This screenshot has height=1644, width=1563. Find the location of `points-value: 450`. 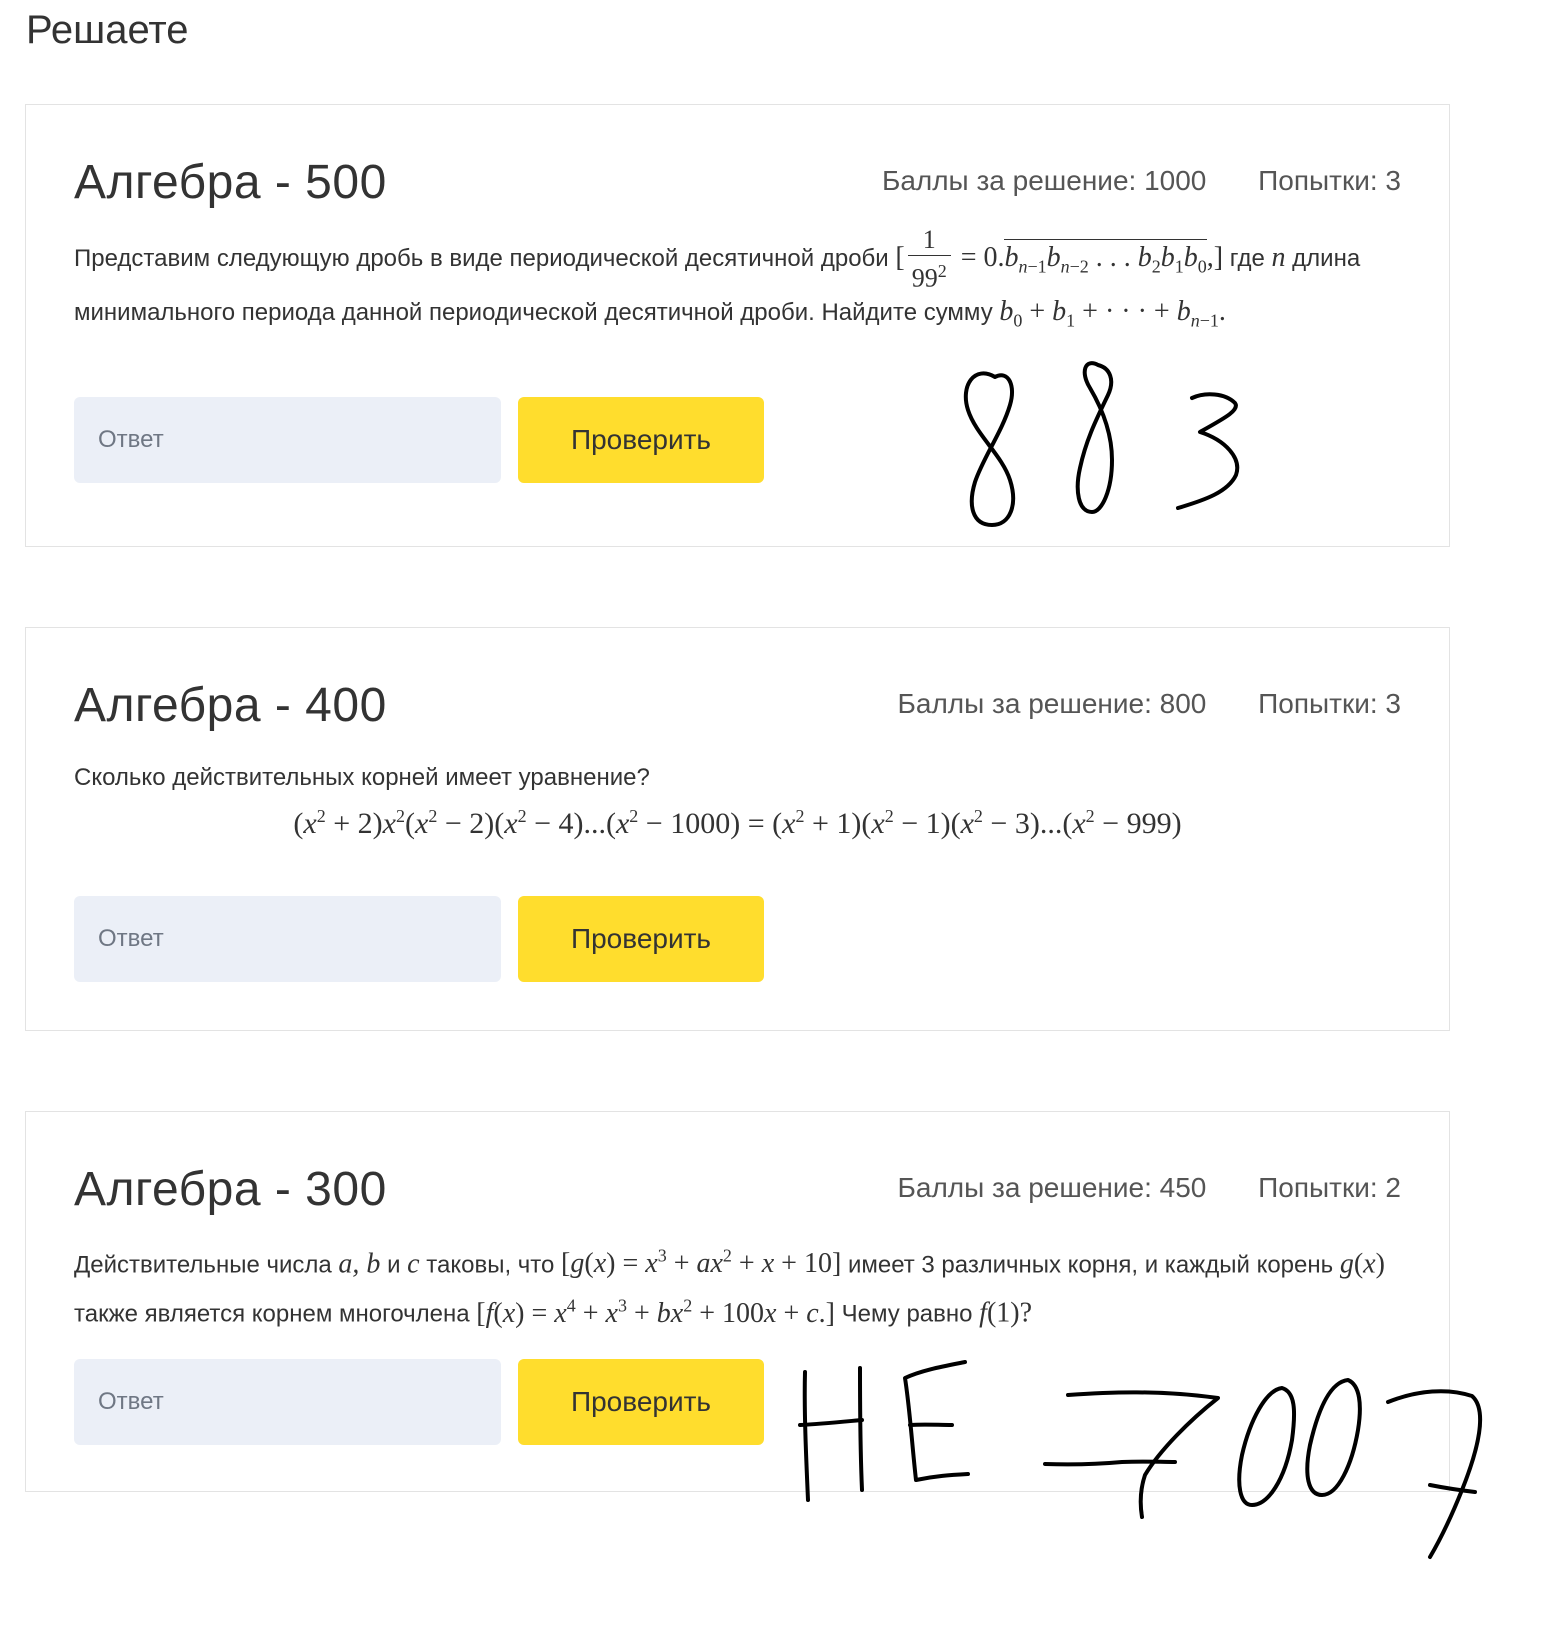

points-value: 450 is located at coordinates (1183, 1187).